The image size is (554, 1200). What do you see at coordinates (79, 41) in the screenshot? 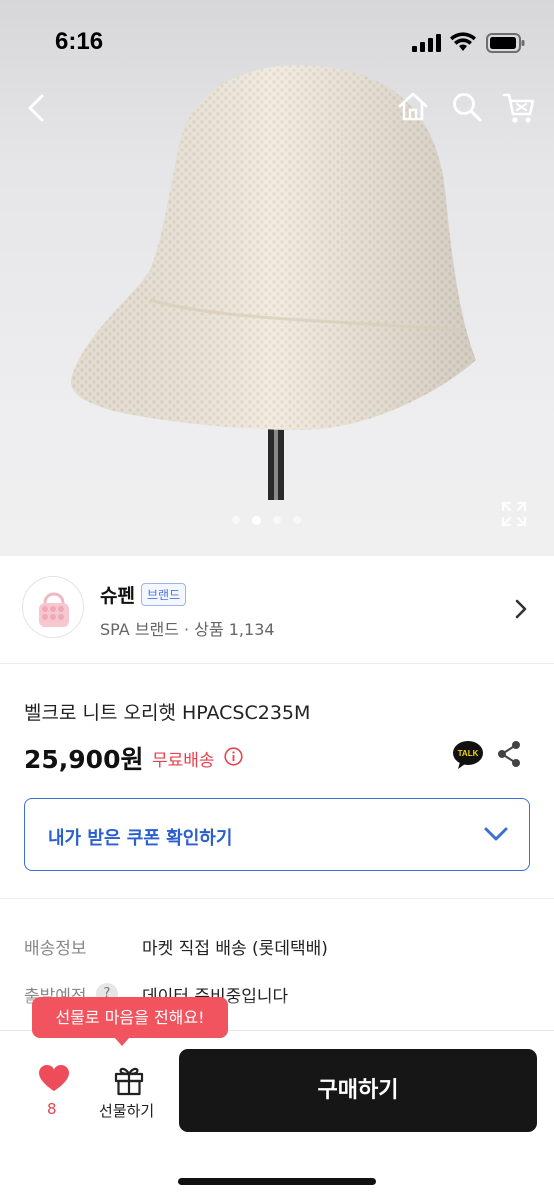
I see `status-time: 6:16` at bounding box center [79, 41].